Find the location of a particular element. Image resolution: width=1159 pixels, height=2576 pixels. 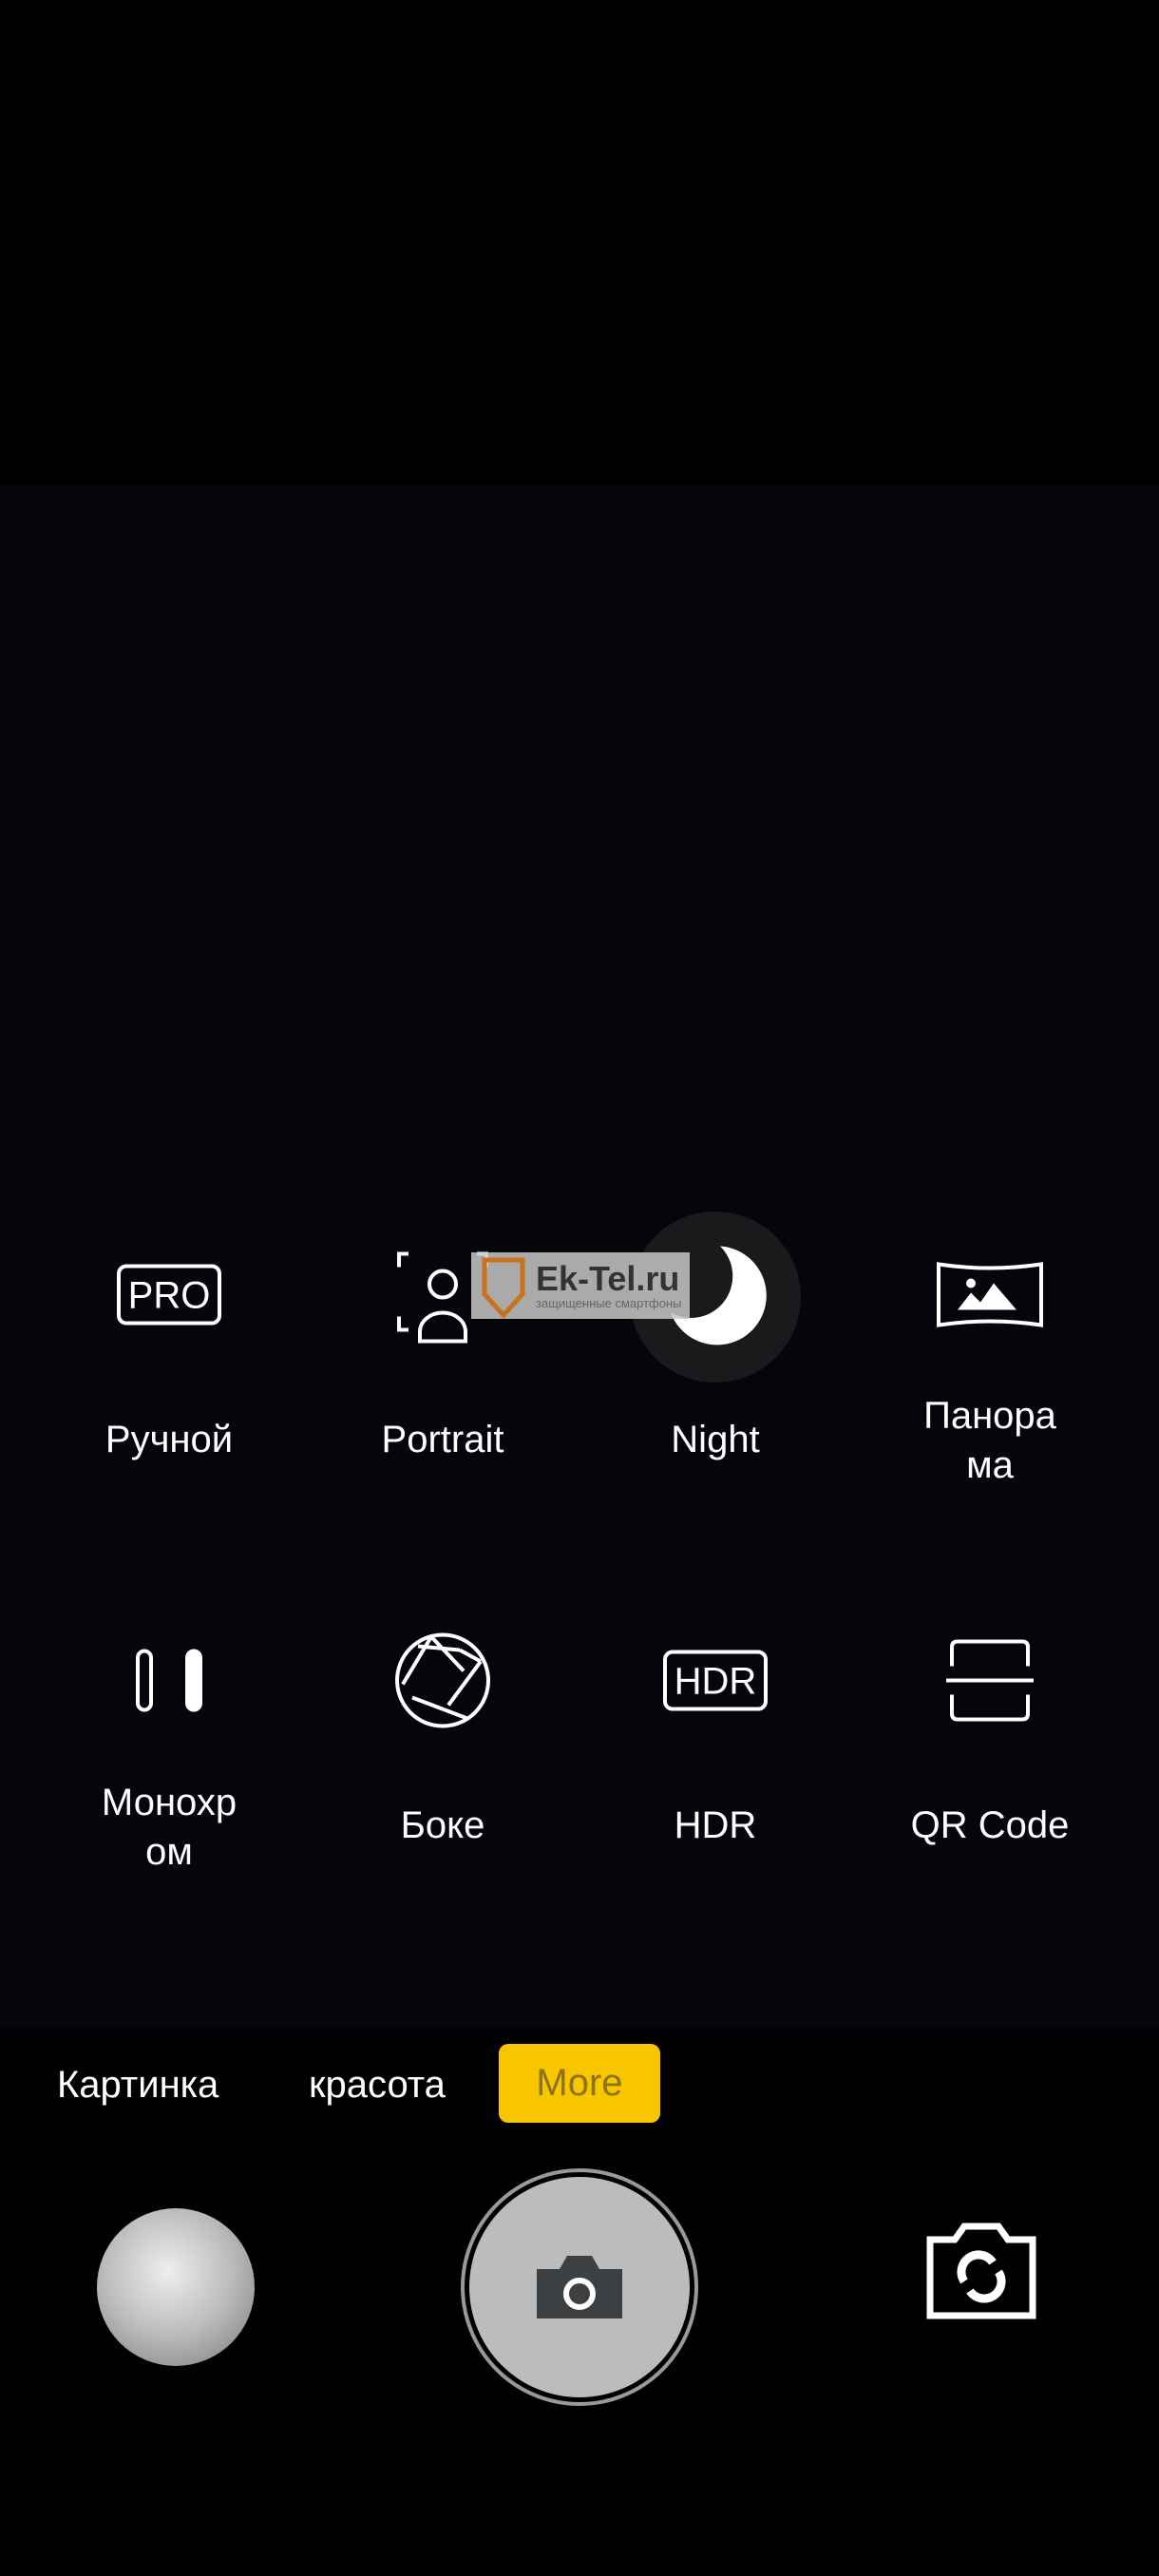

mode-bokeh: Боке is located at coordinates (442, 1735).